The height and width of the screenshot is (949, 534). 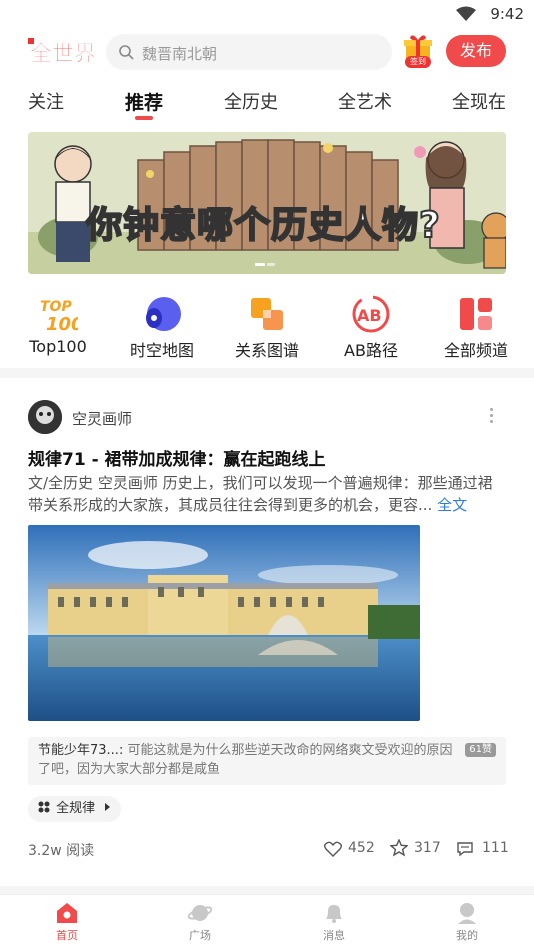 What do you see at coordinates (427, 848) in the screenshot?
I see `favorite-count: 317` at bounding box center [427, 848].